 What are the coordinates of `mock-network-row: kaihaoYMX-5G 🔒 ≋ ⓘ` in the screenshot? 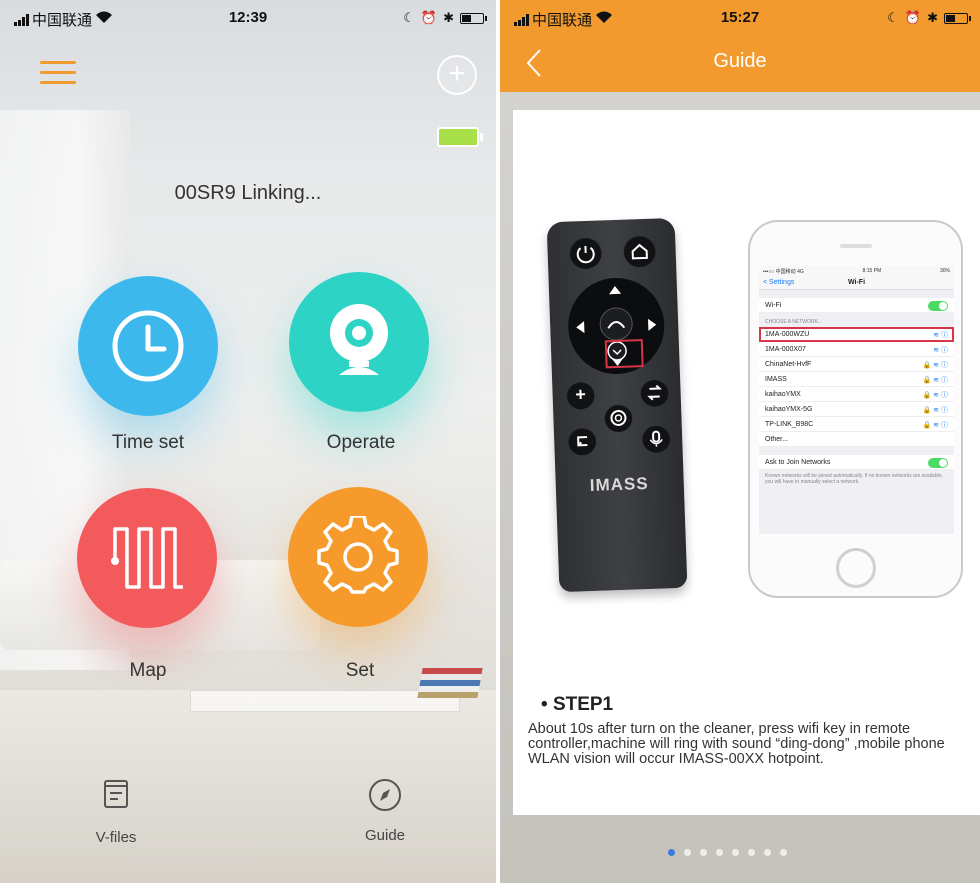 It's located at (856, 409).